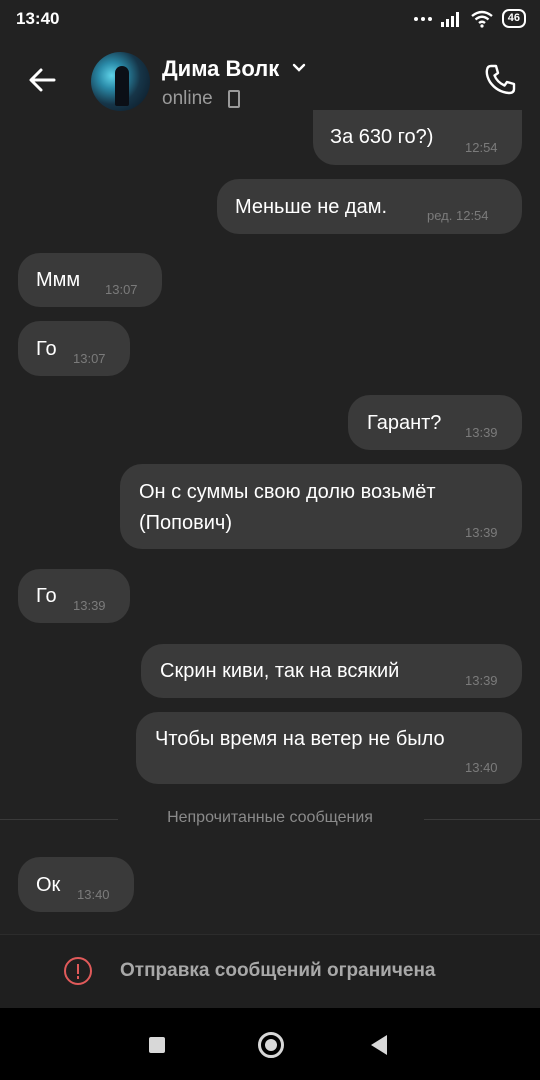  What do you see at coordinates (482, 19) in the screenshot?
I see `wifi-icon` at bounding box center [482, 19].